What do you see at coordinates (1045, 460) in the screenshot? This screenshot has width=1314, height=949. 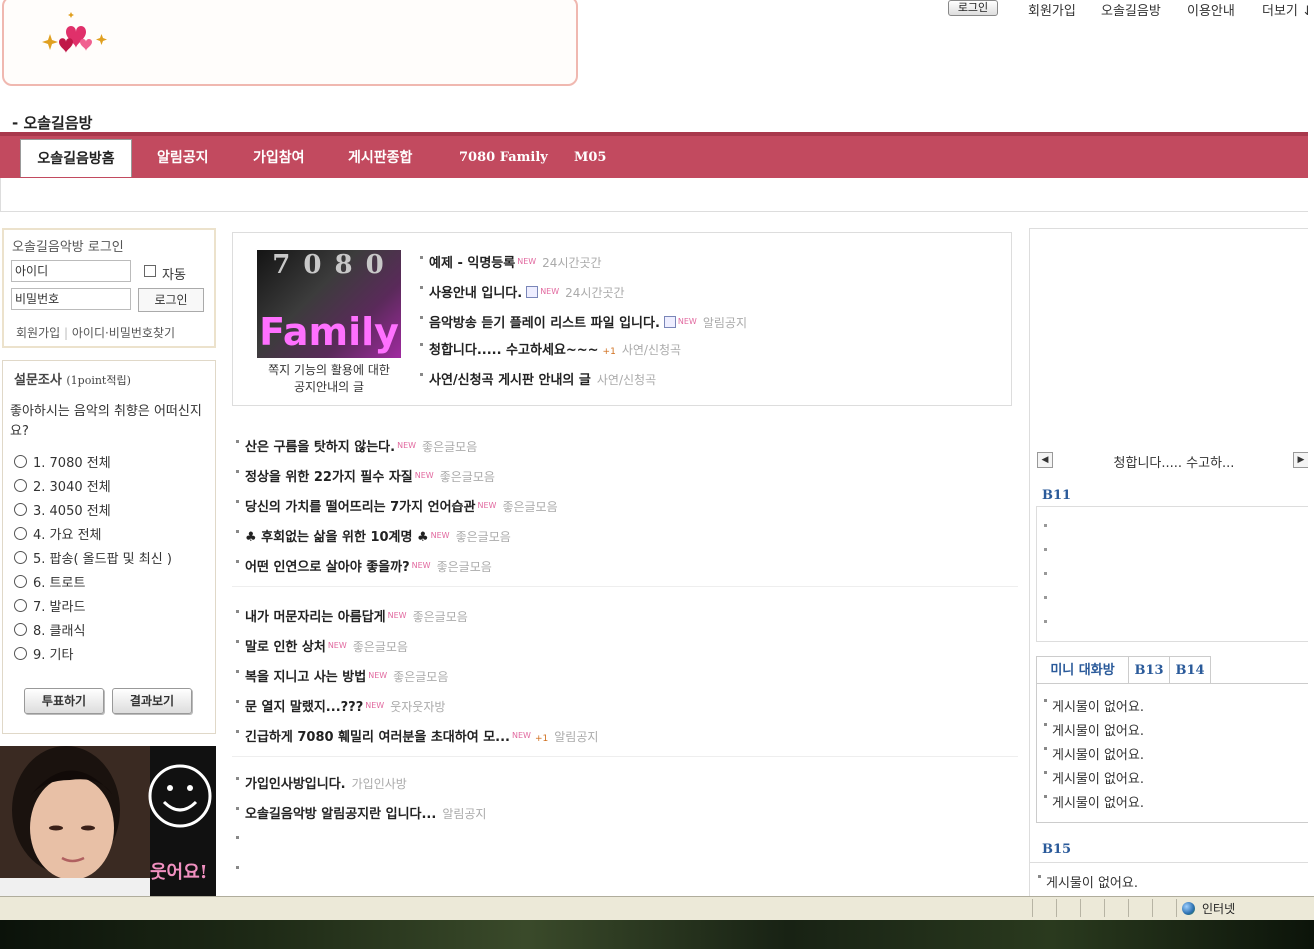 I see `ticker-prev-icon: ◀` at bounding box center [1045, 460].